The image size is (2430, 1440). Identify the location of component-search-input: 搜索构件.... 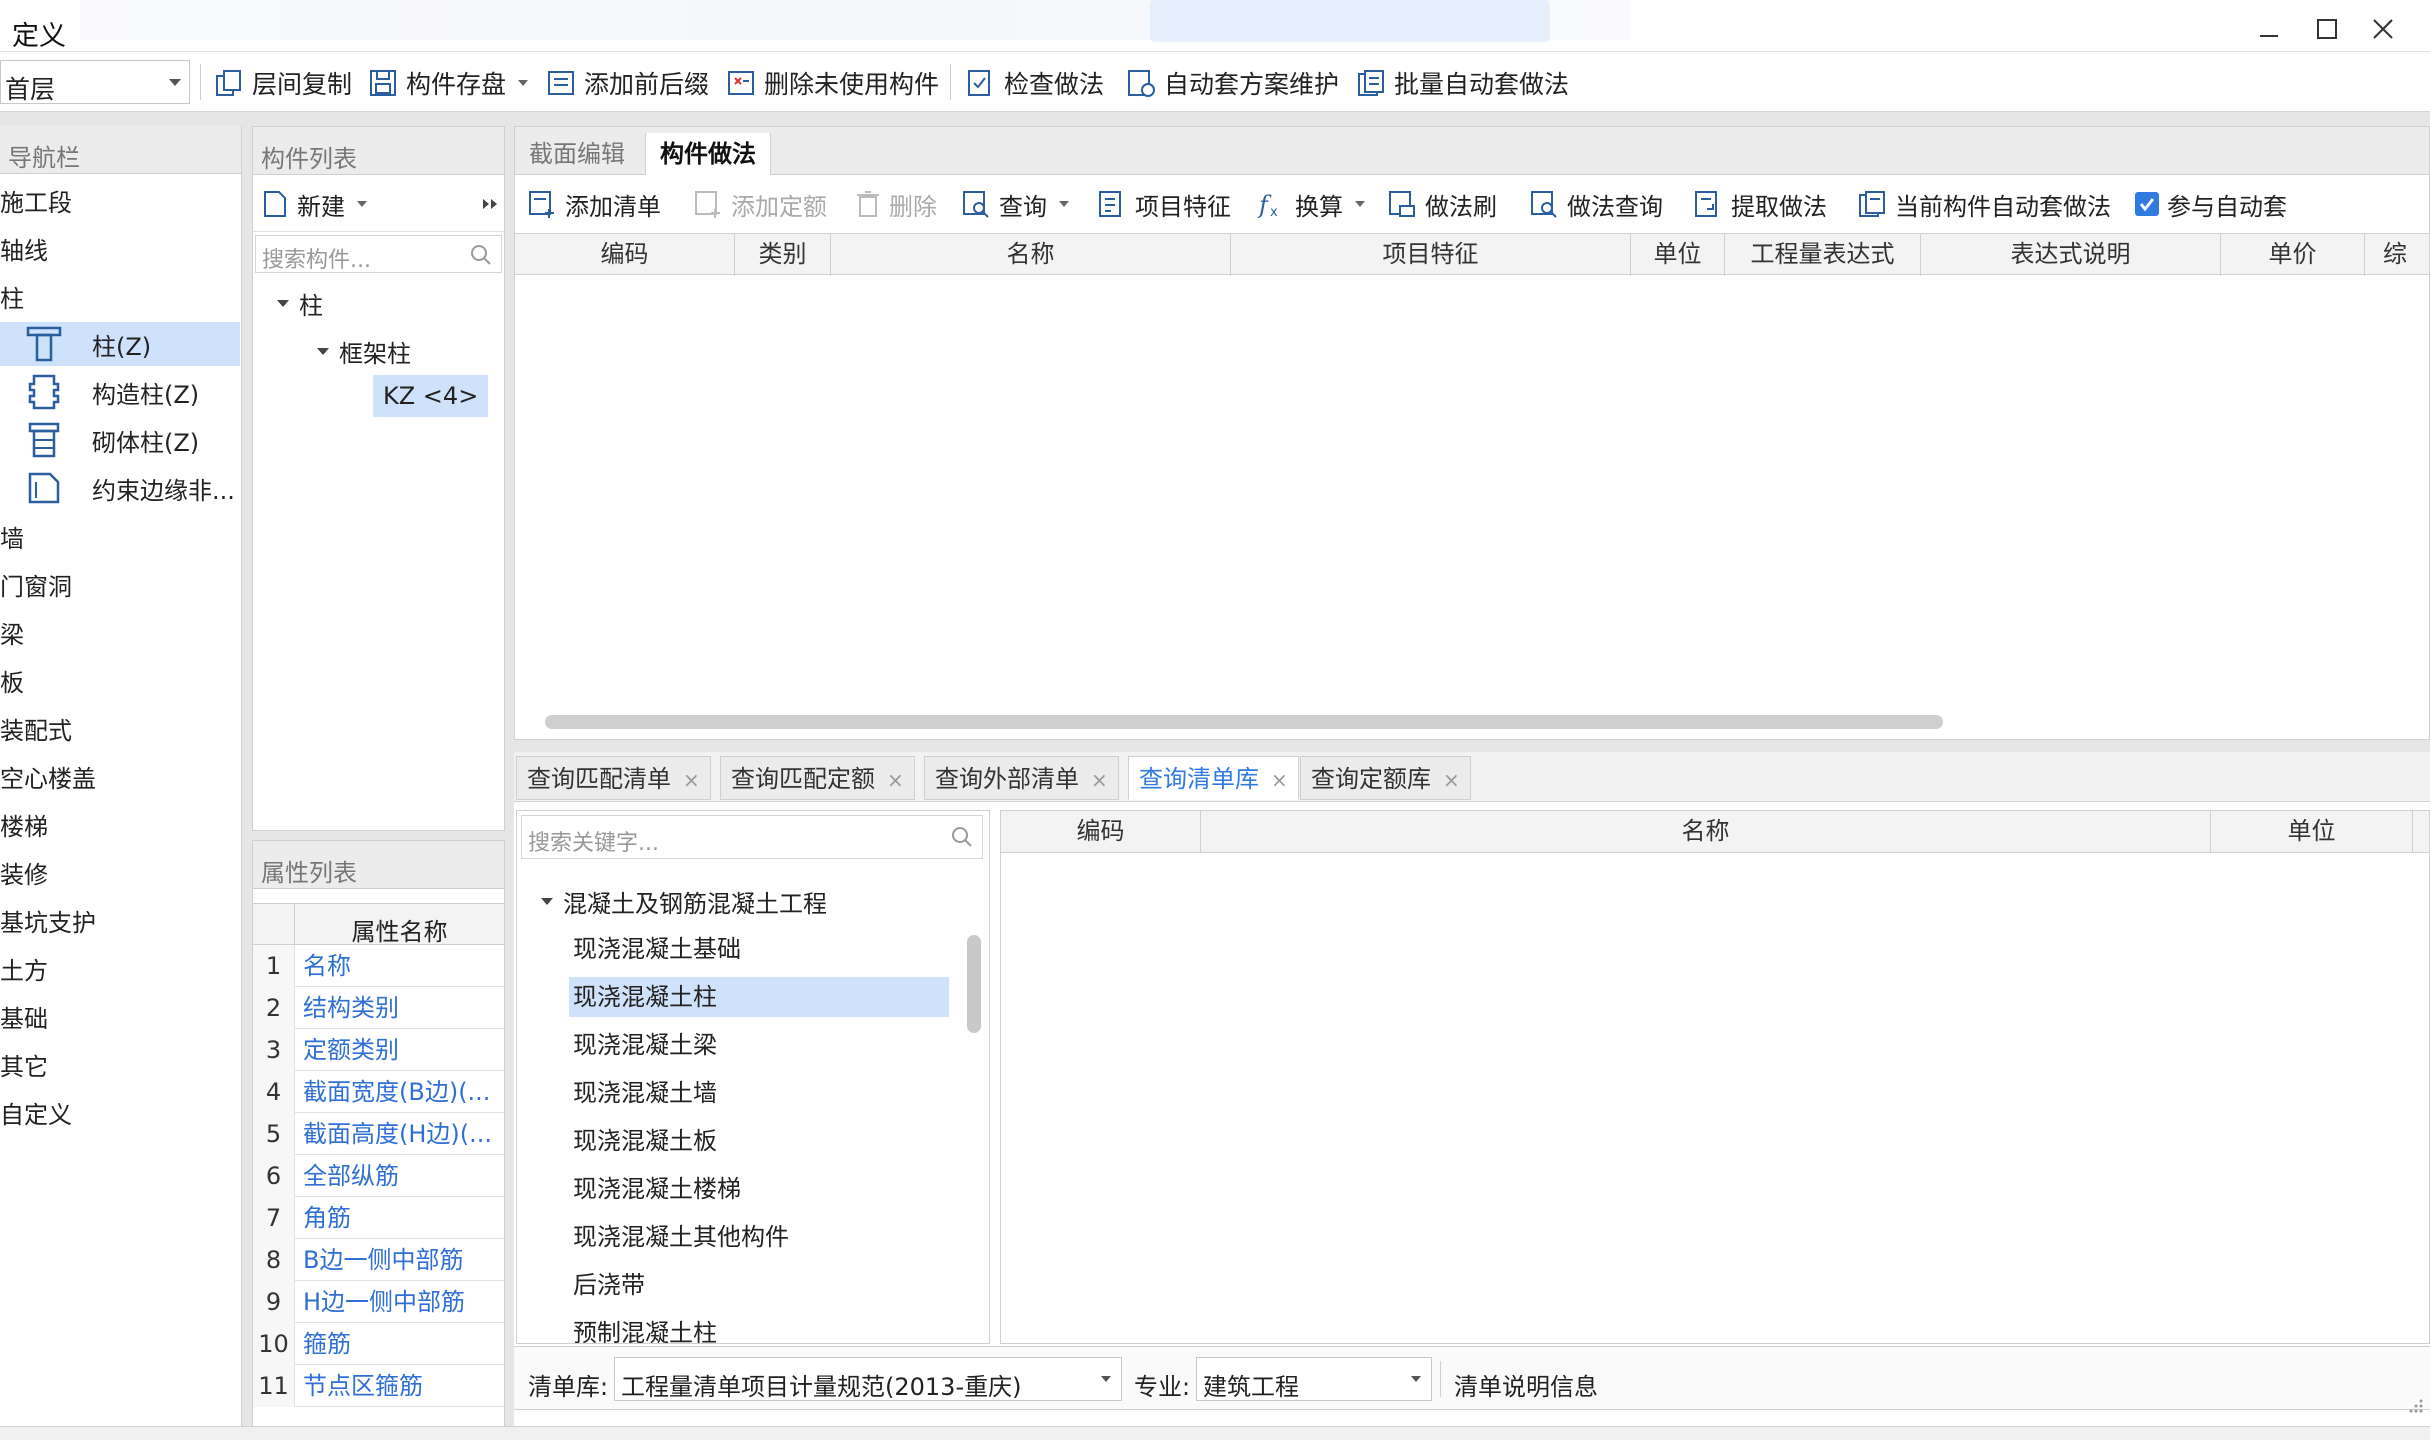
(378, 254).